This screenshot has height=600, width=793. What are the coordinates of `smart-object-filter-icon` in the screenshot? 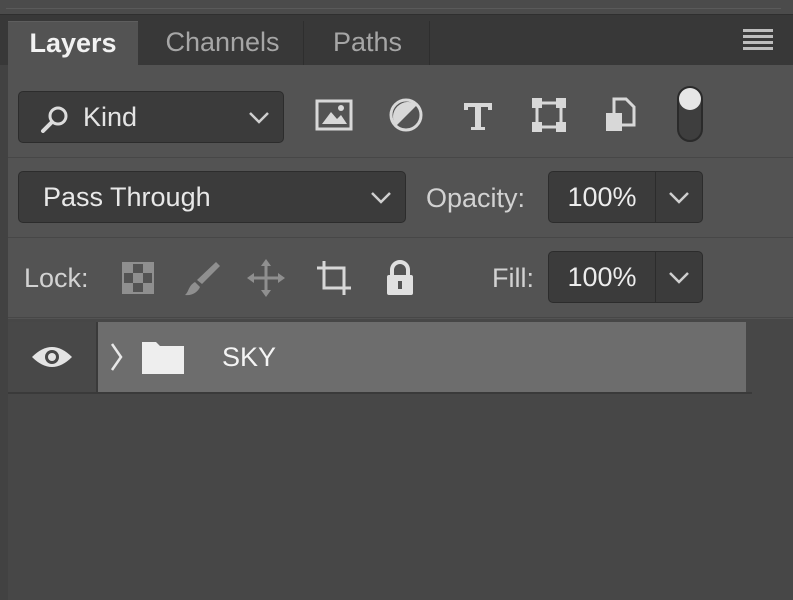 It's located at (620, 115).